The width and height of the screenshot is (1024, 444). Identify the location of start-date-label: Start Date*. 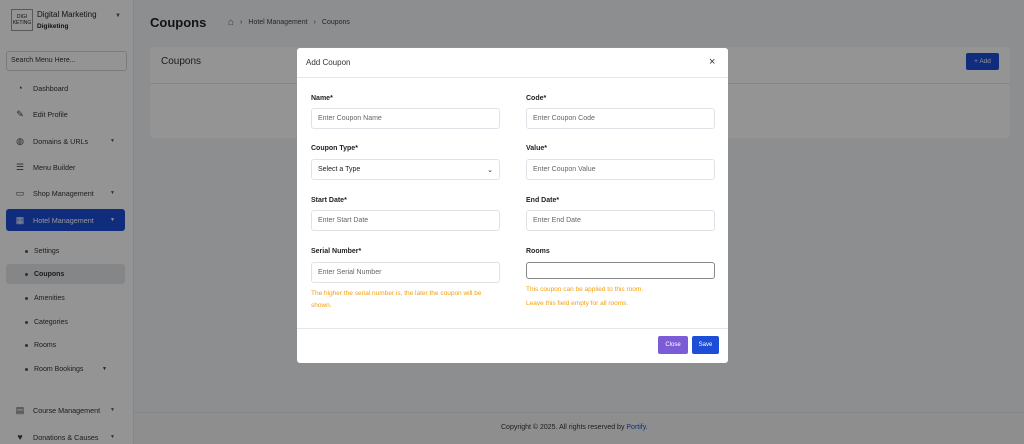
(329, 200).